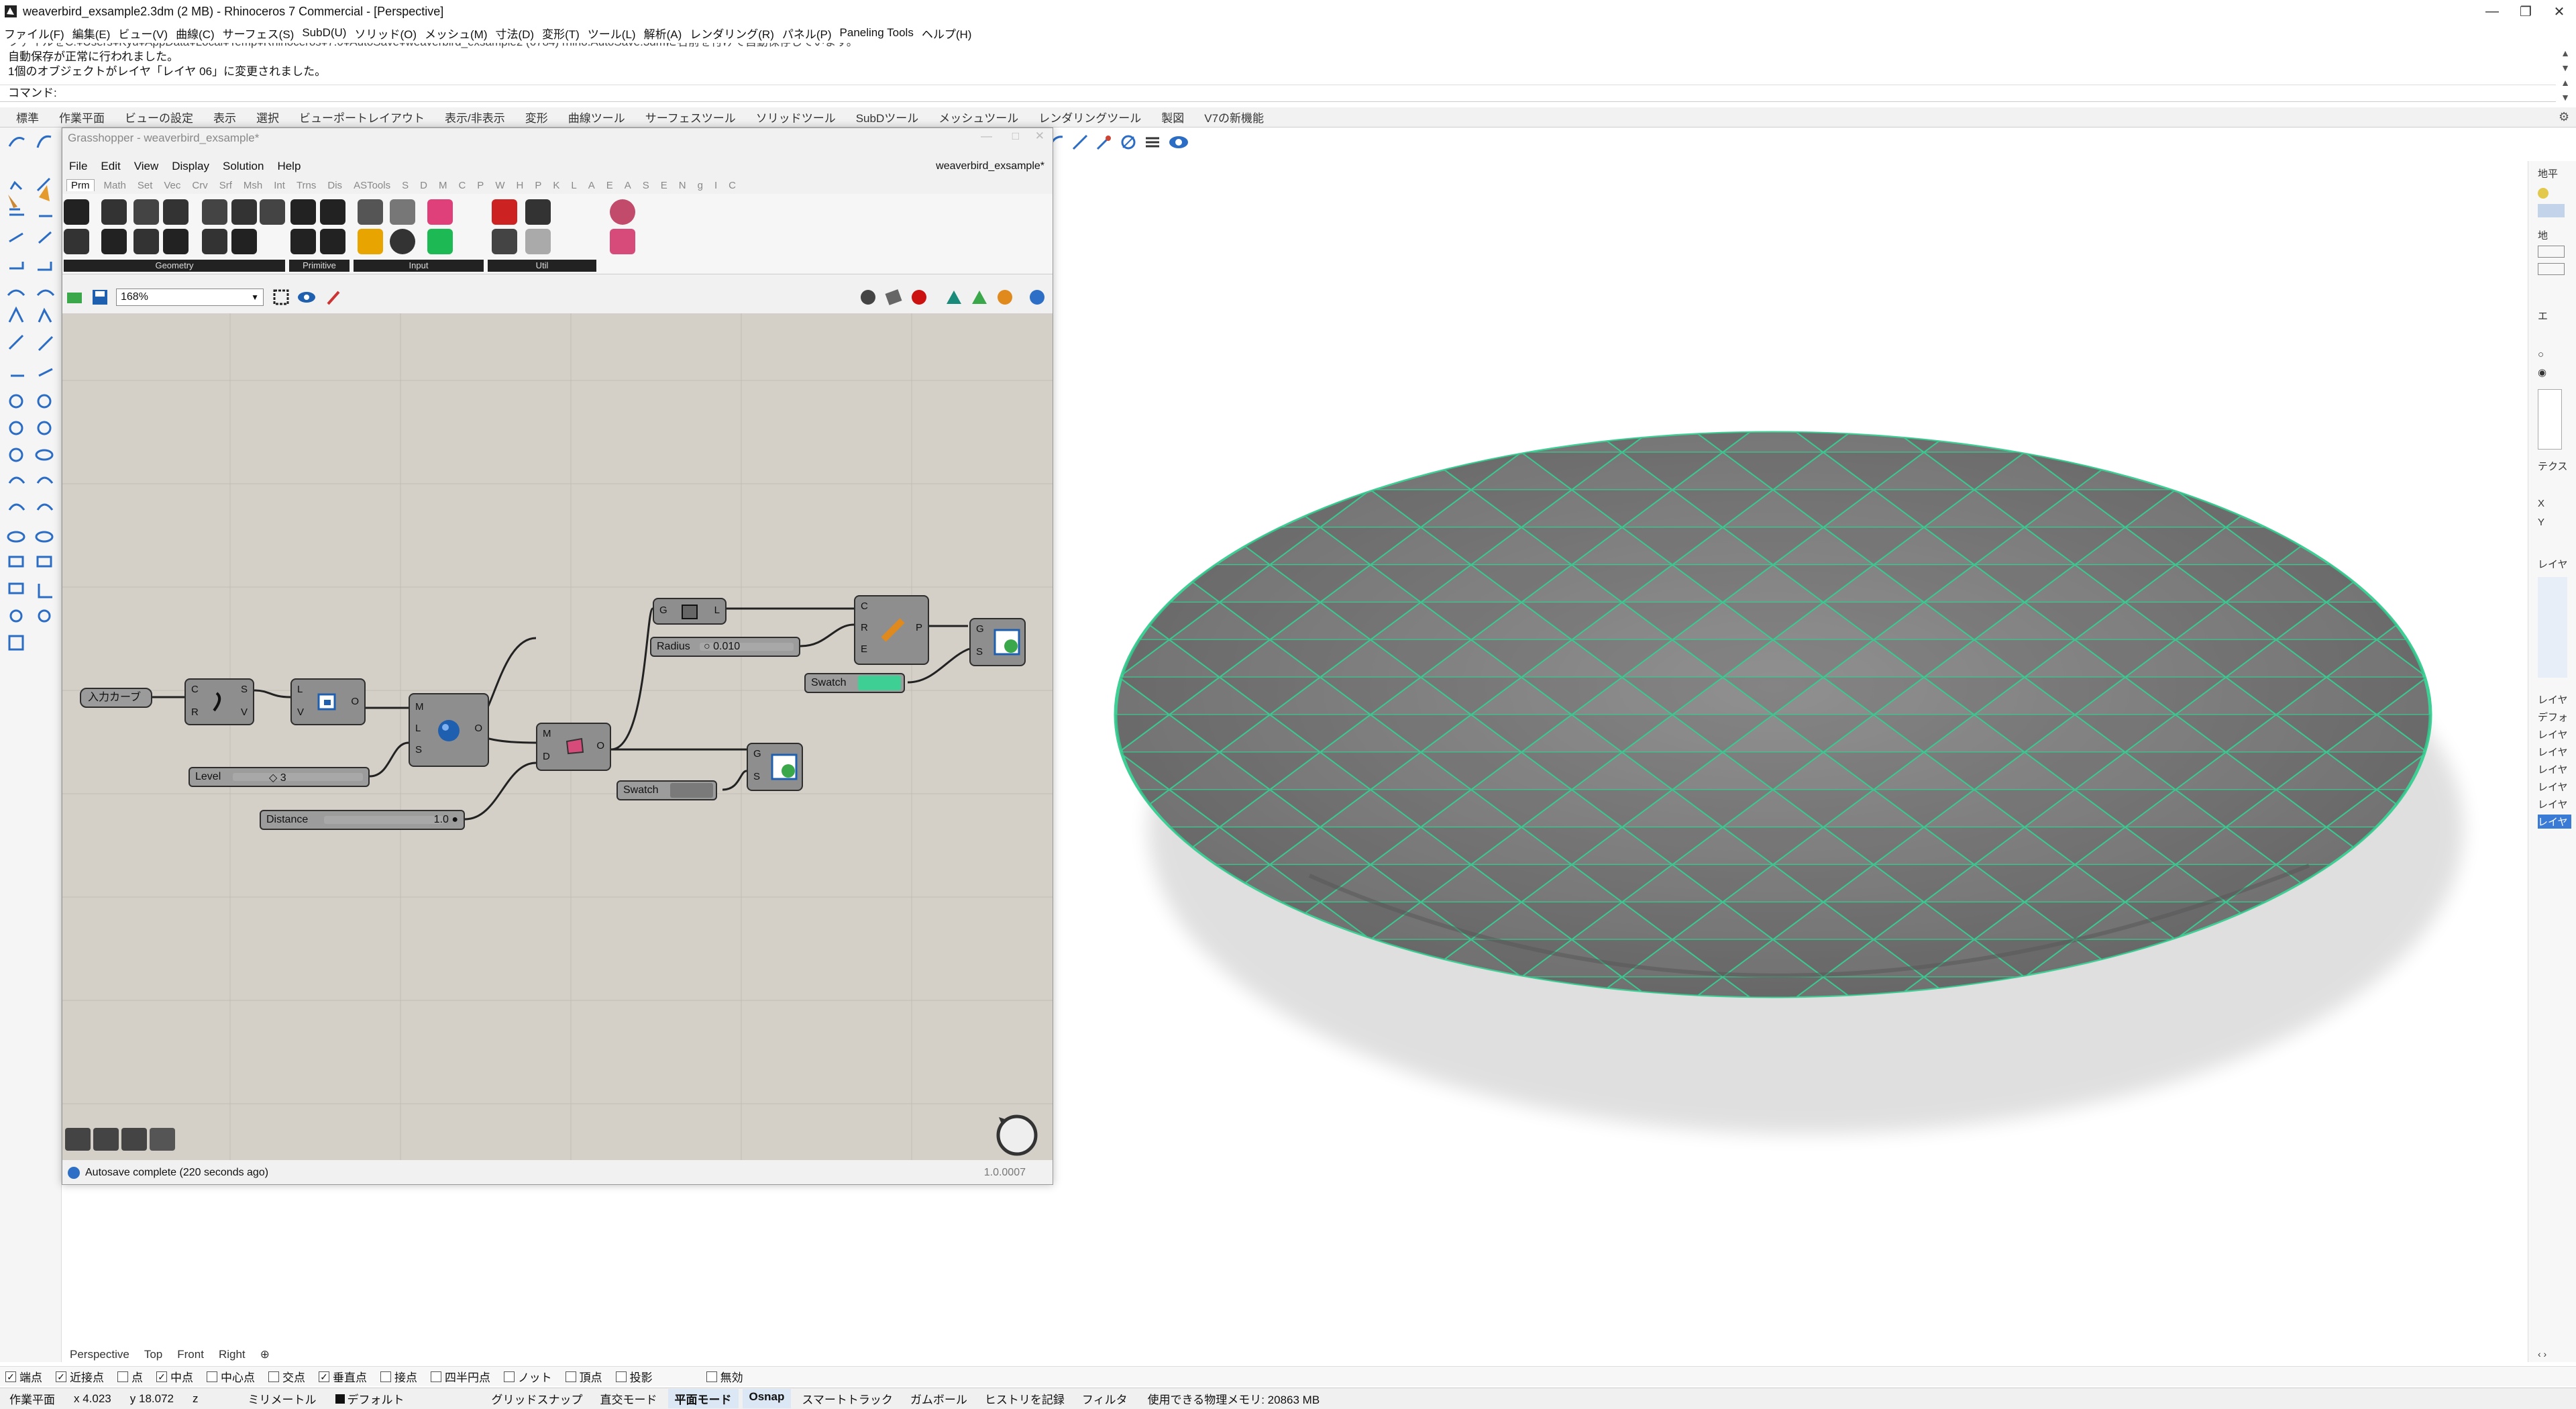 The height and width of the screenshot is (1409, 2576). What do you see at coordinates (622, 212) in the screenshot?
I see `rotate-icon` at bounding box center [622, 212].